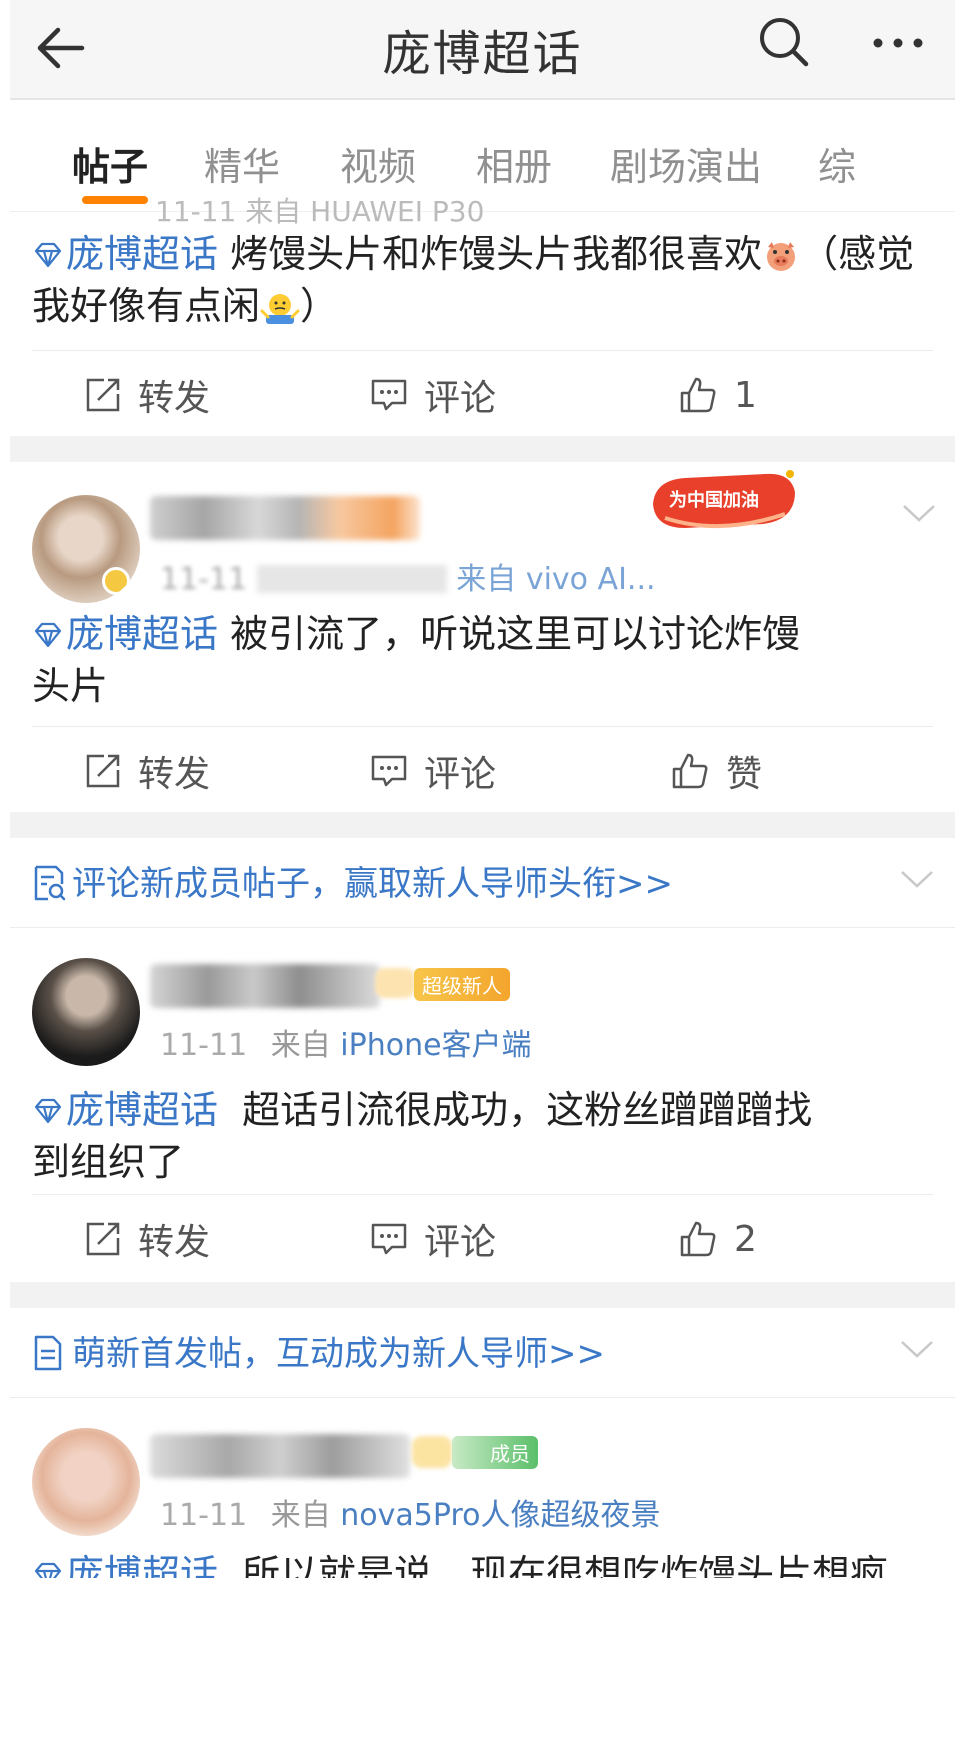  Describe the element at coordinates (837, 163) in the screenshot. I see `tab-variety: 综` at that location.